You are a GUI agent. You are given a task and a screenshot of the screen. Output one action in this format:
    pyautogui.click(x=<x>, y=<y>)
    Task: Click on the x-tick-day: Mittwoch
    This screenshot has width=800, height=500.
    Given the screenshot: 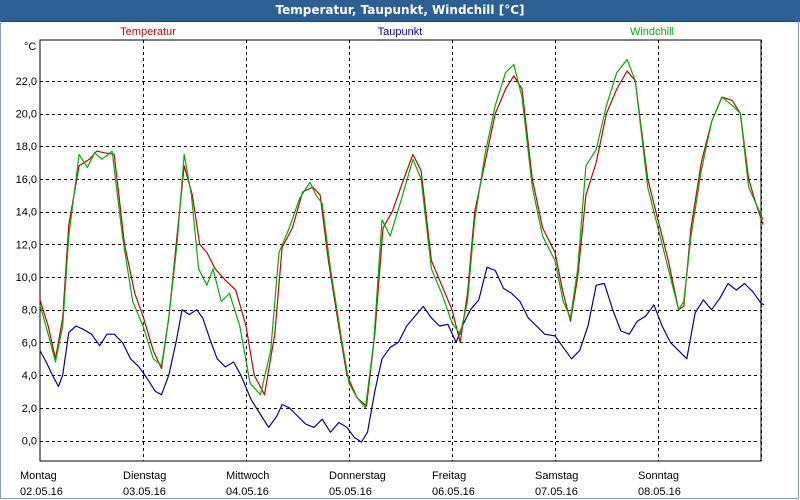 What is the action you would take?
    pyautogui.click(x=247, y=476)
    